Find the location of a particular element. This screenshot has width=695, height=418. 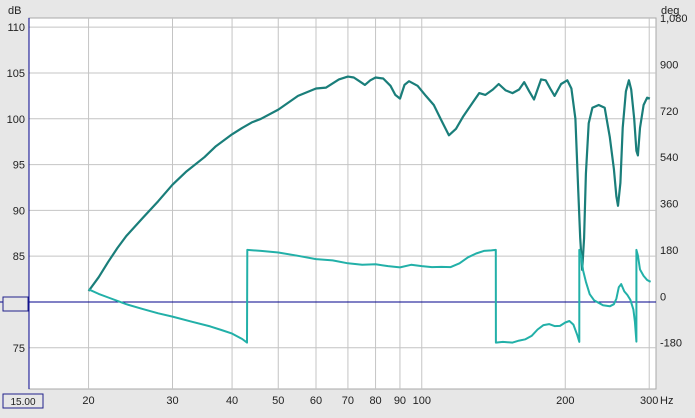

x-tick-label: 70 is located at coordinates (348, 401).